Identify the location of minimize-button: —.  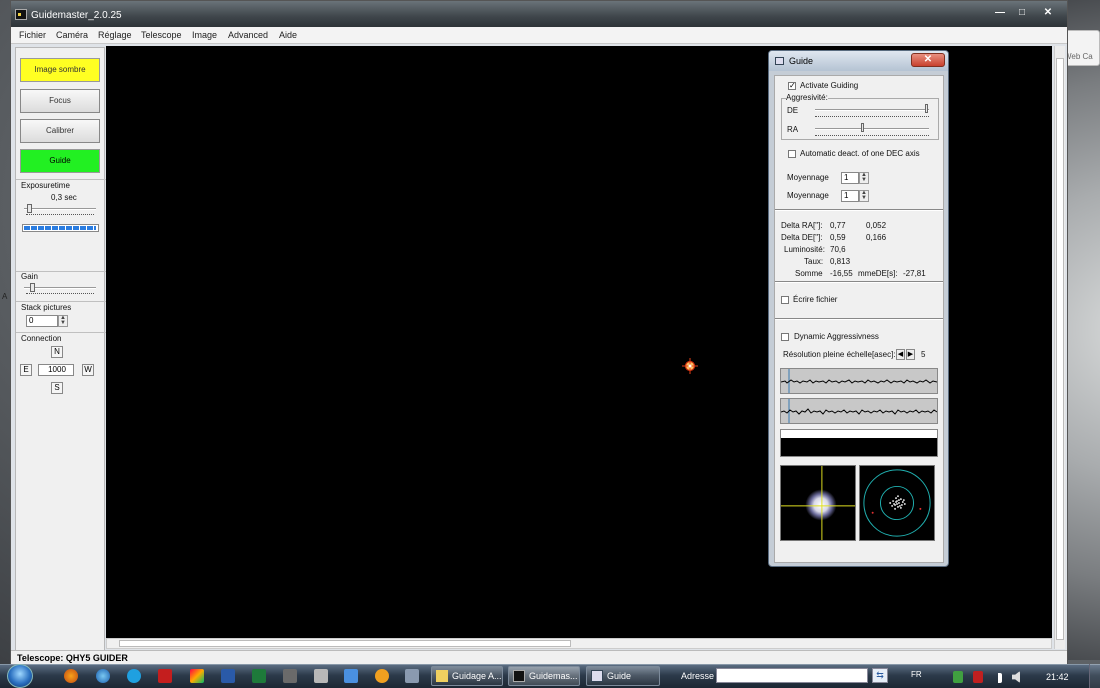
(1000, 13).